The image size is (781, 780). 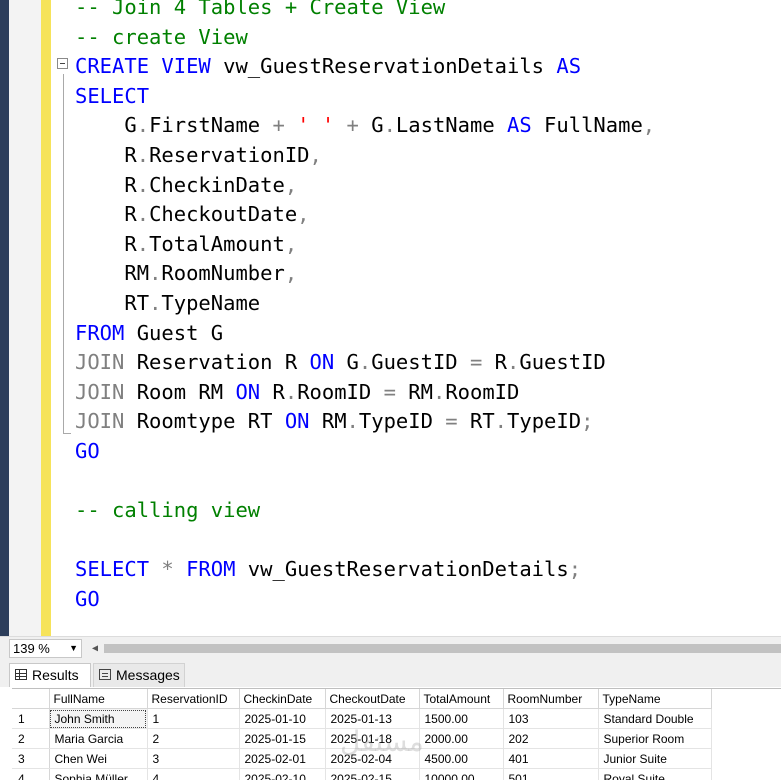 I want to click on column-header: CheckinDate, so click(x=282, y=699).